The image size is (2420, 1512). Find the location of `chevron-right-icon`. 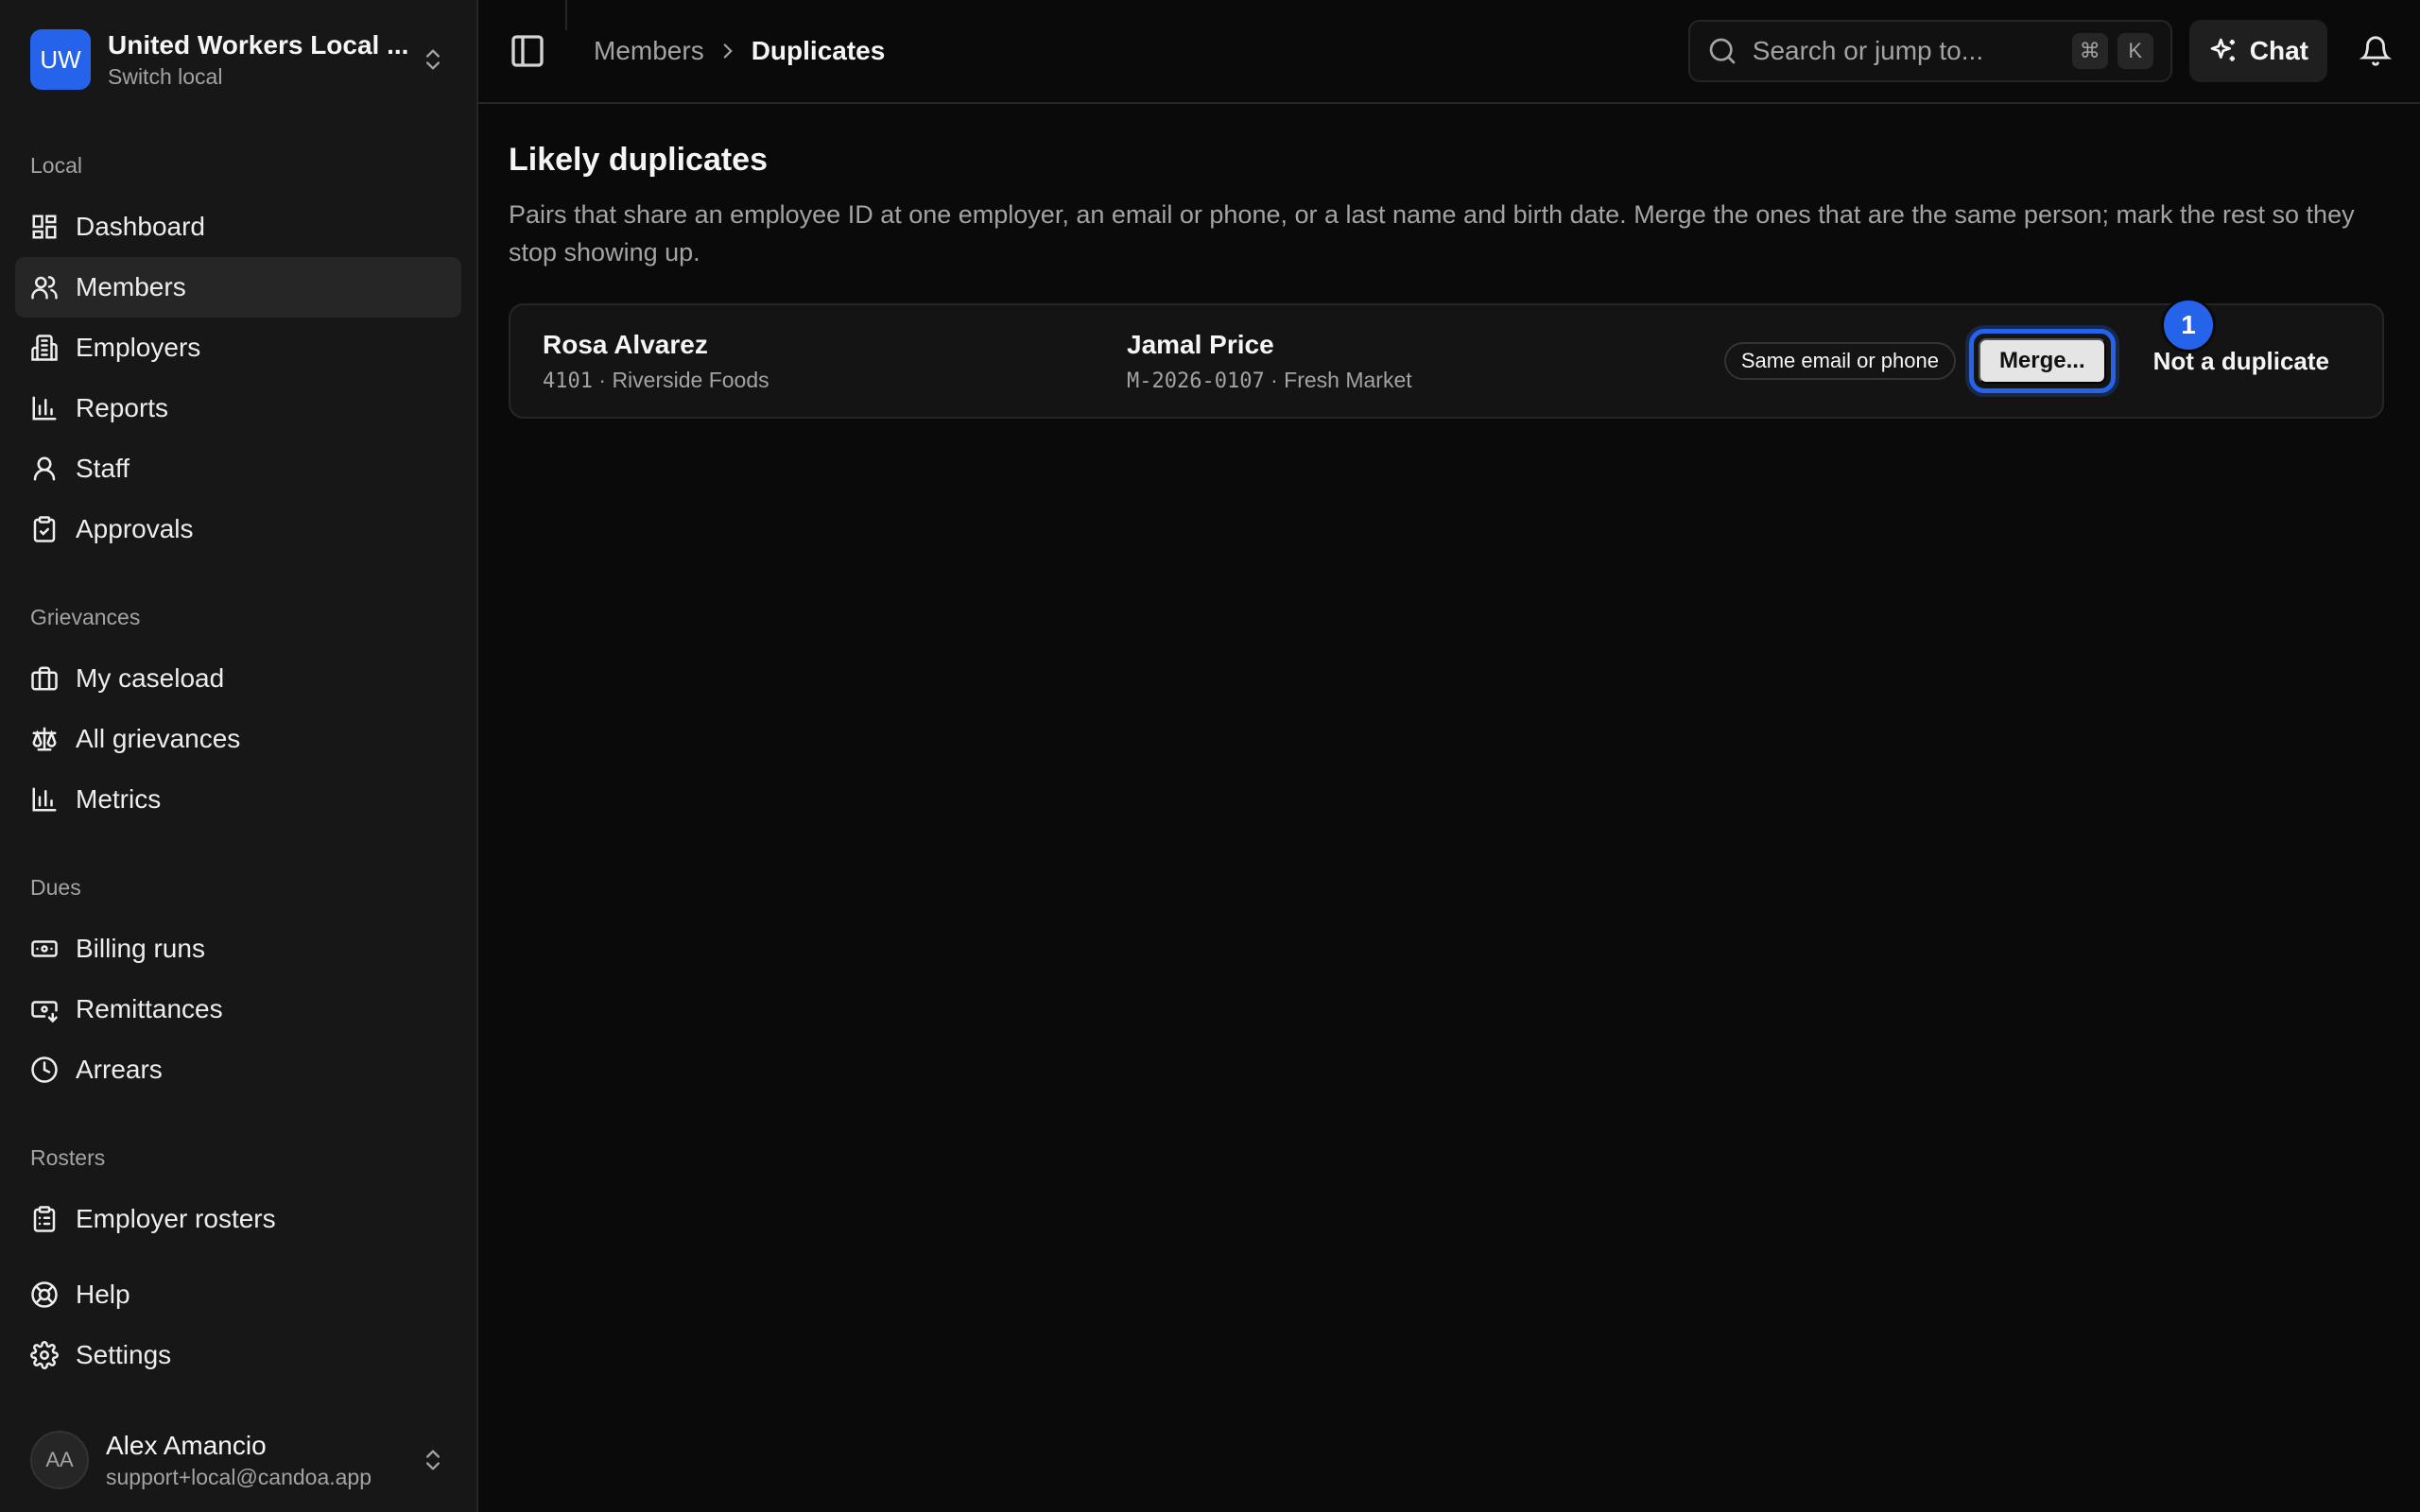

chevron-right-icon is located at coordinates (728, 51).